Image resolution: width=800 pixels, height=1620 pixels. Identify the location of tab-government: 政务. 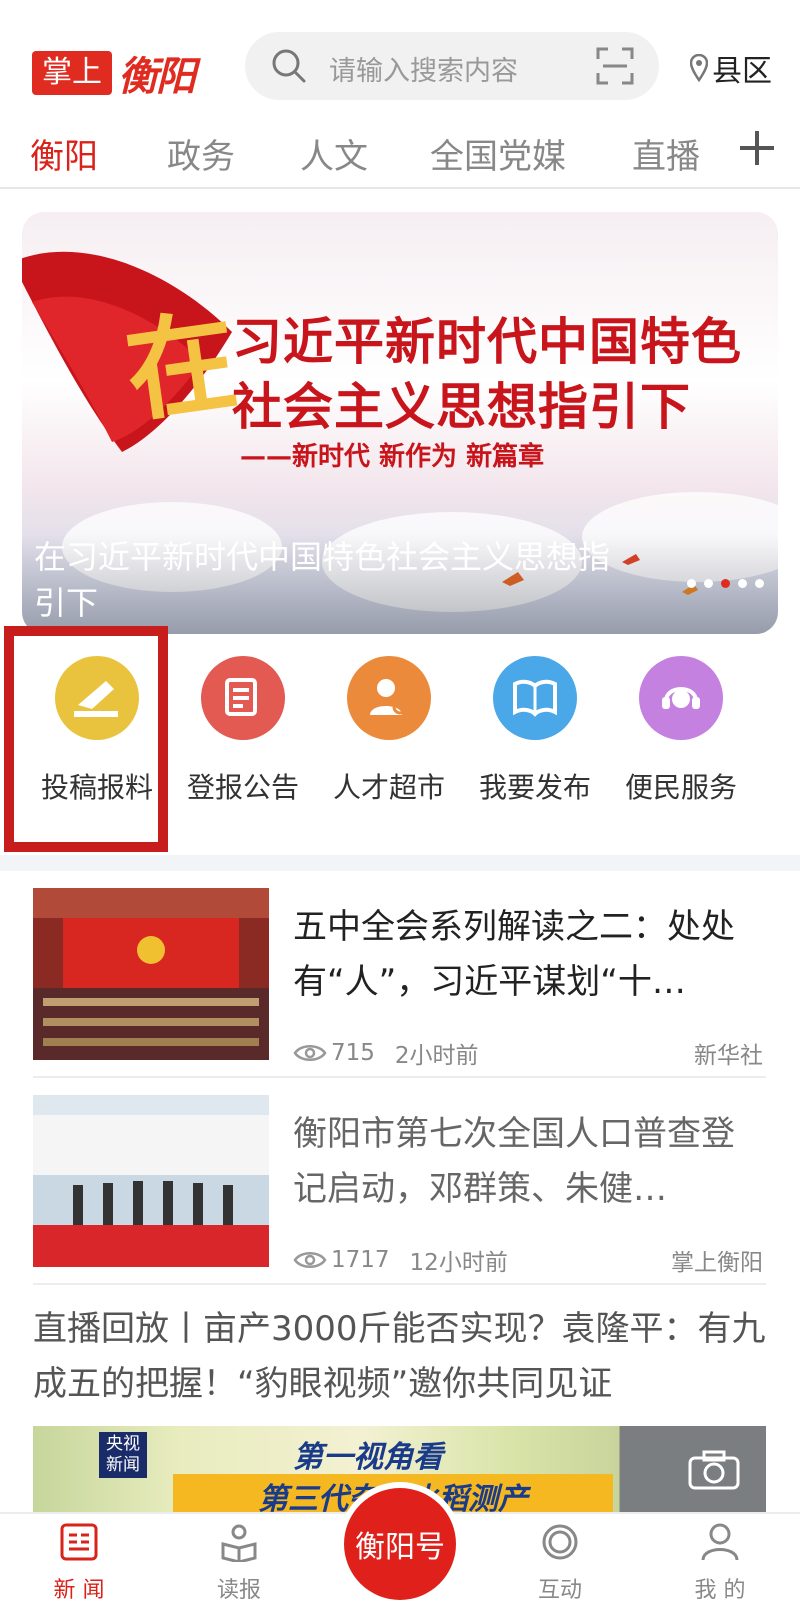
(201, 153).